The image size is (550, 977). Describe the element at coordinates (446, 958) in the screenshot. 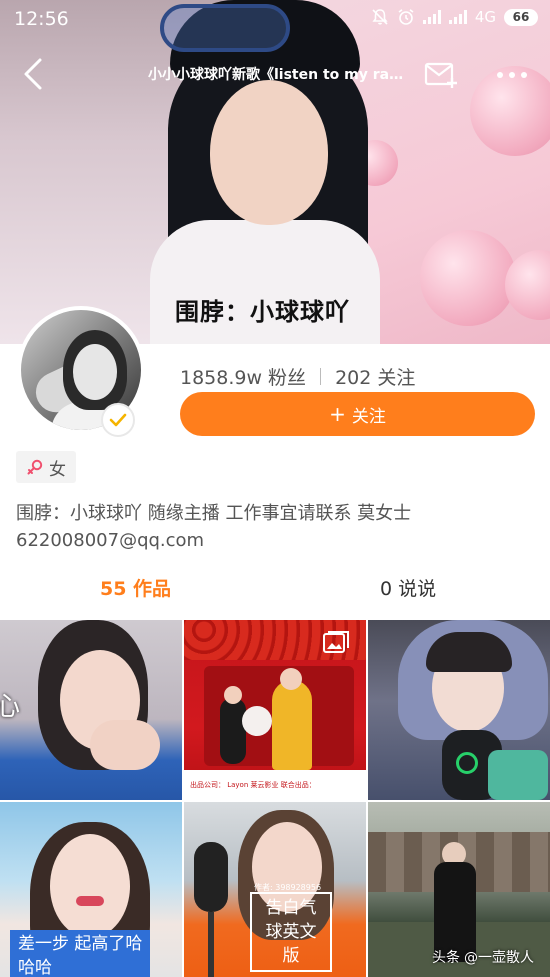

I see `watermark-brand: 头条` at that location.